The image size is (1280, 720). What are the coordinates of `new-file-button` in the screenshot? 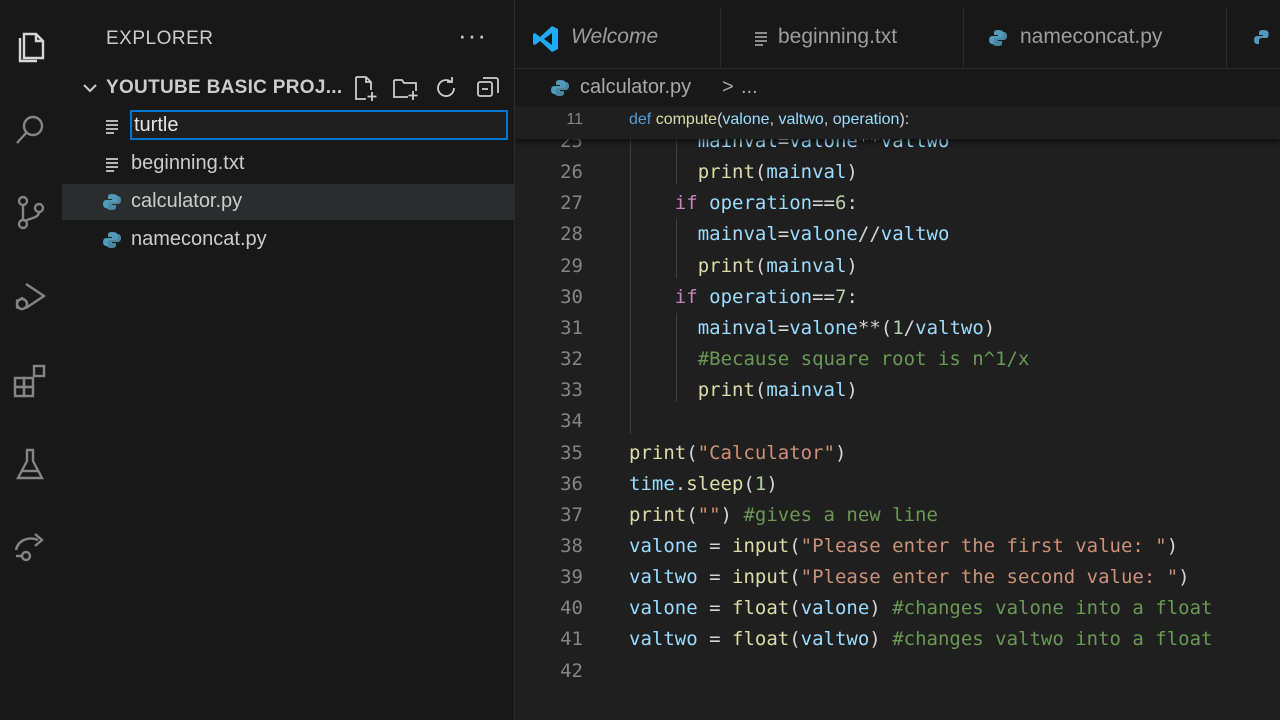 It's located at (364, 88).